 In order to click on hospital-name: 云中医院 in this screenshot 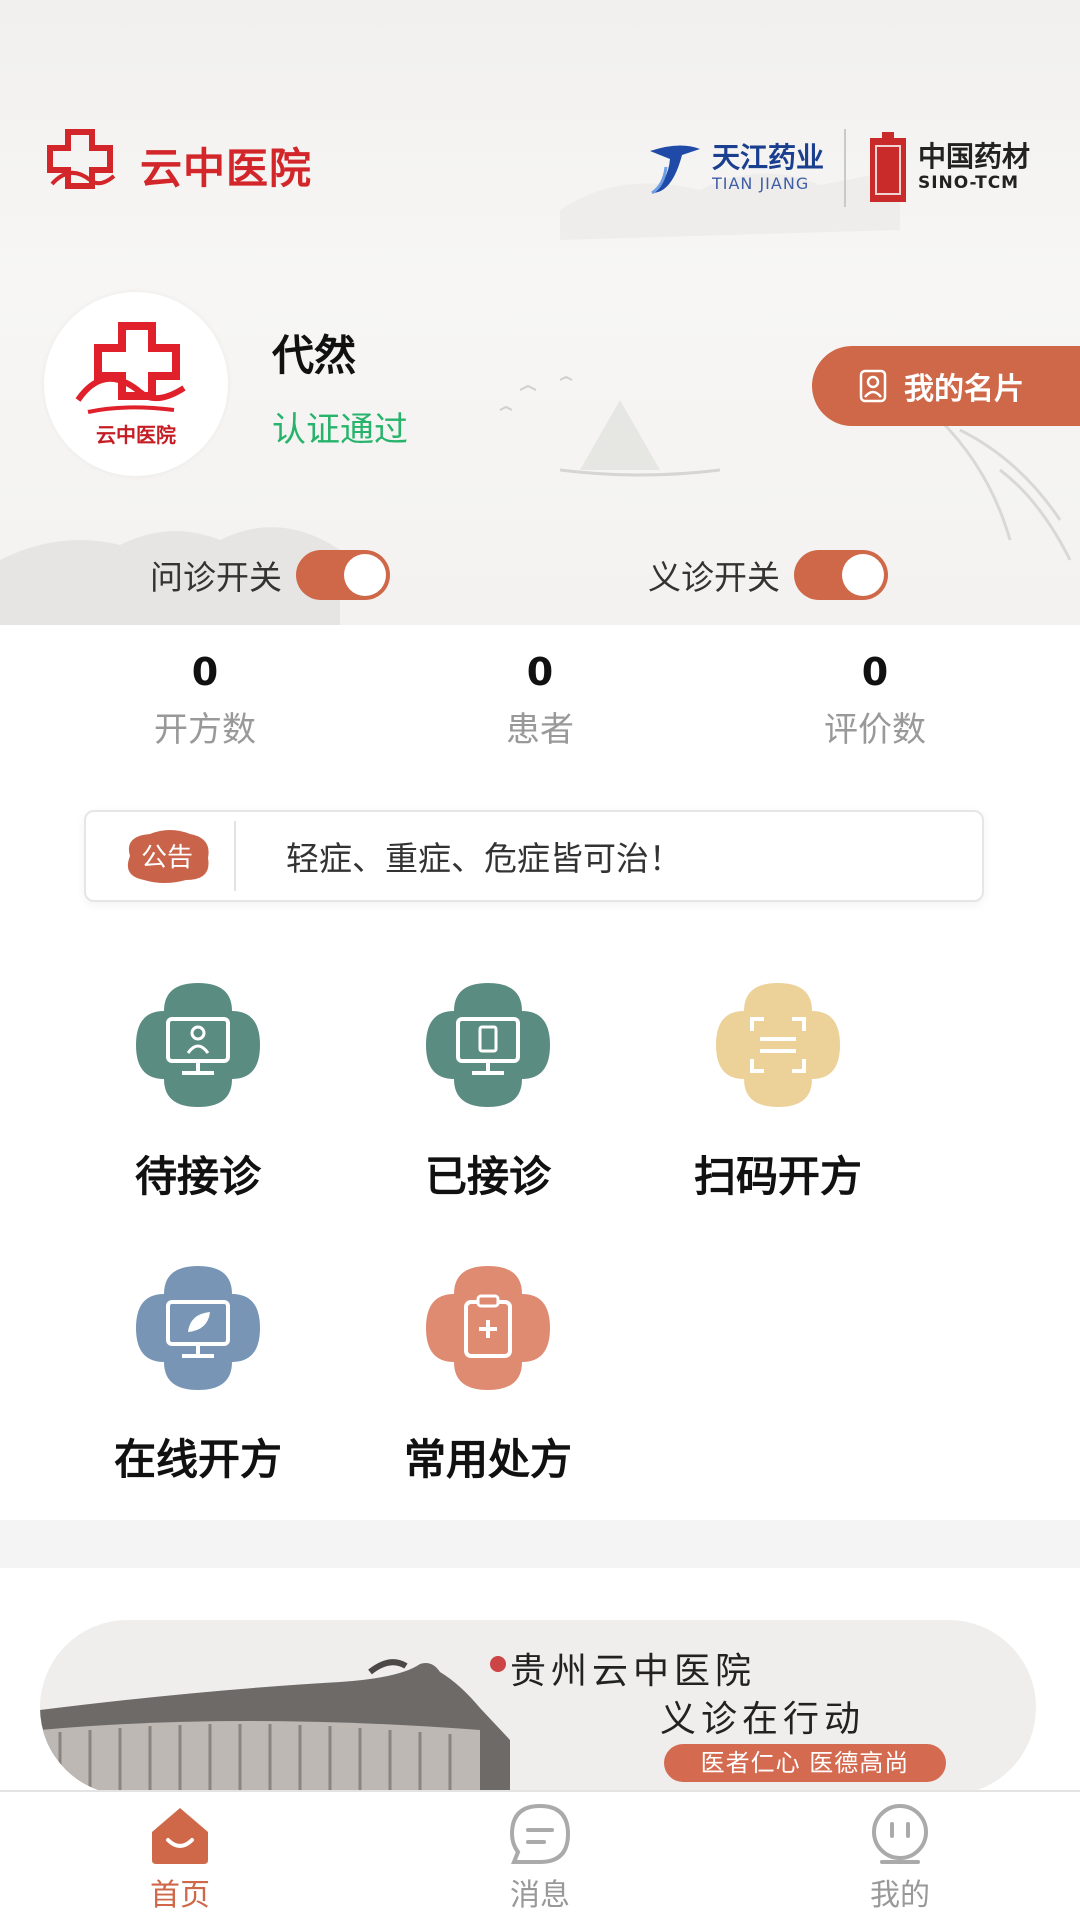, I will do `click(226, 168)`.